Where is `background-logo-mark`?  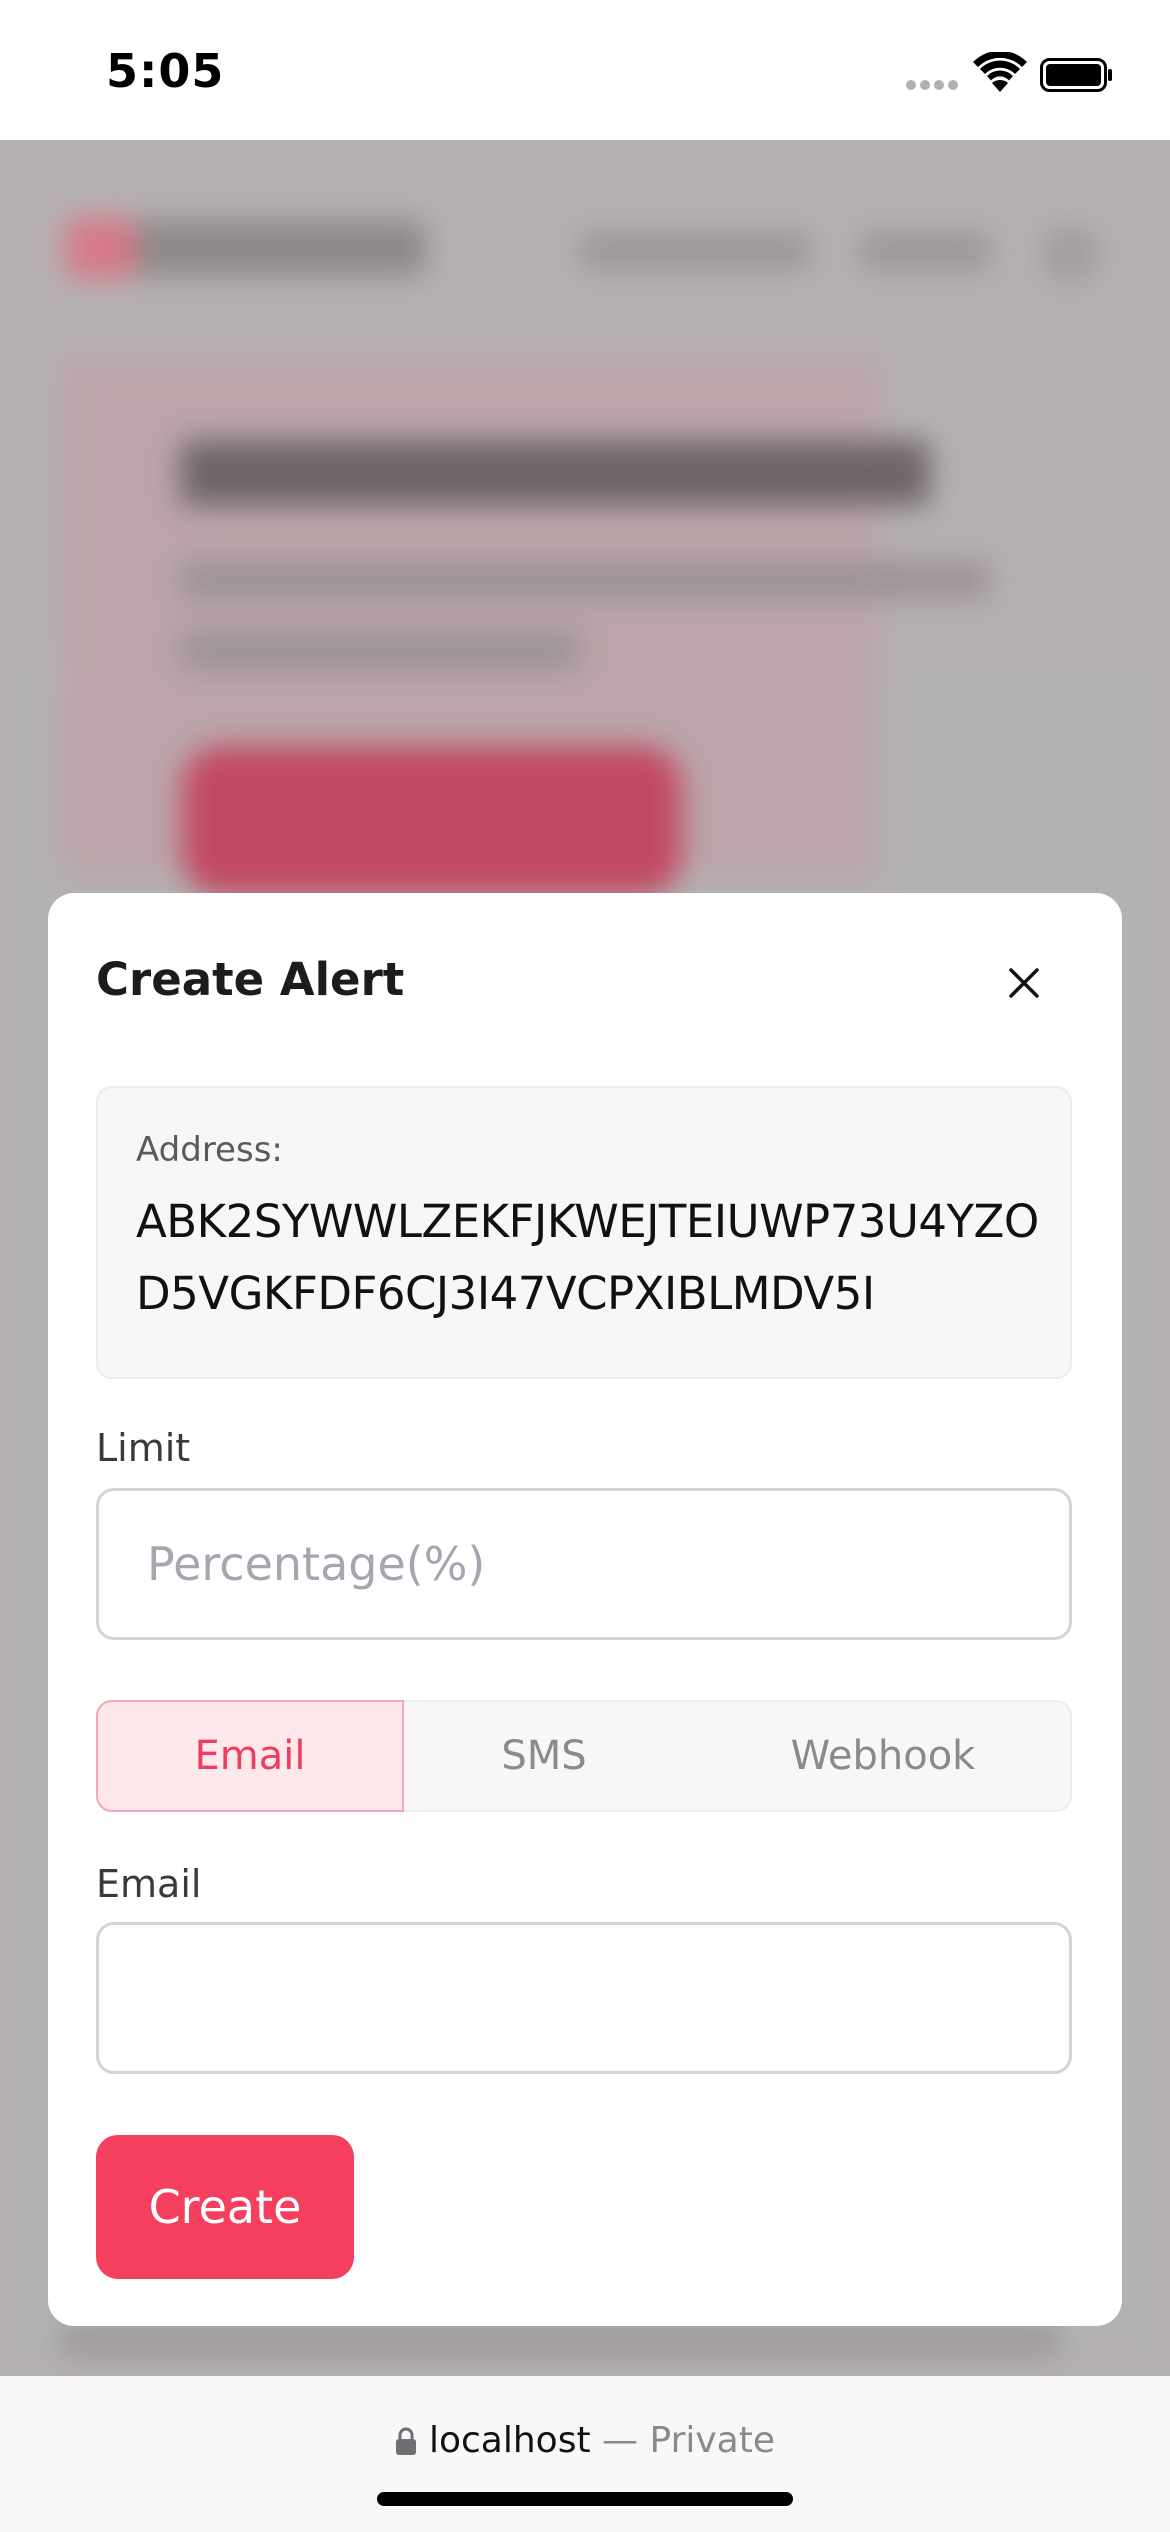 background-logo-mark is located at coordinates (101, 248).